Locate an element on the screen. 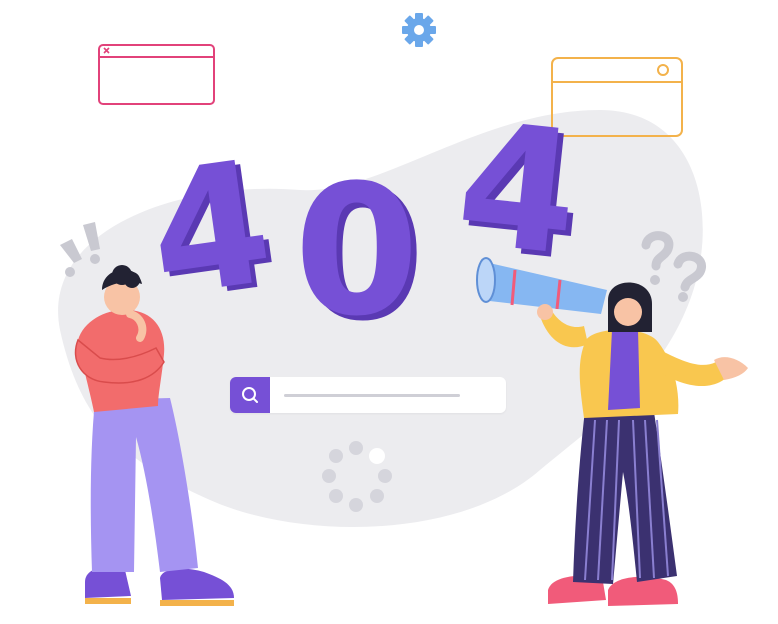  digit-zero: 0 is located at coordinates (356, 251).